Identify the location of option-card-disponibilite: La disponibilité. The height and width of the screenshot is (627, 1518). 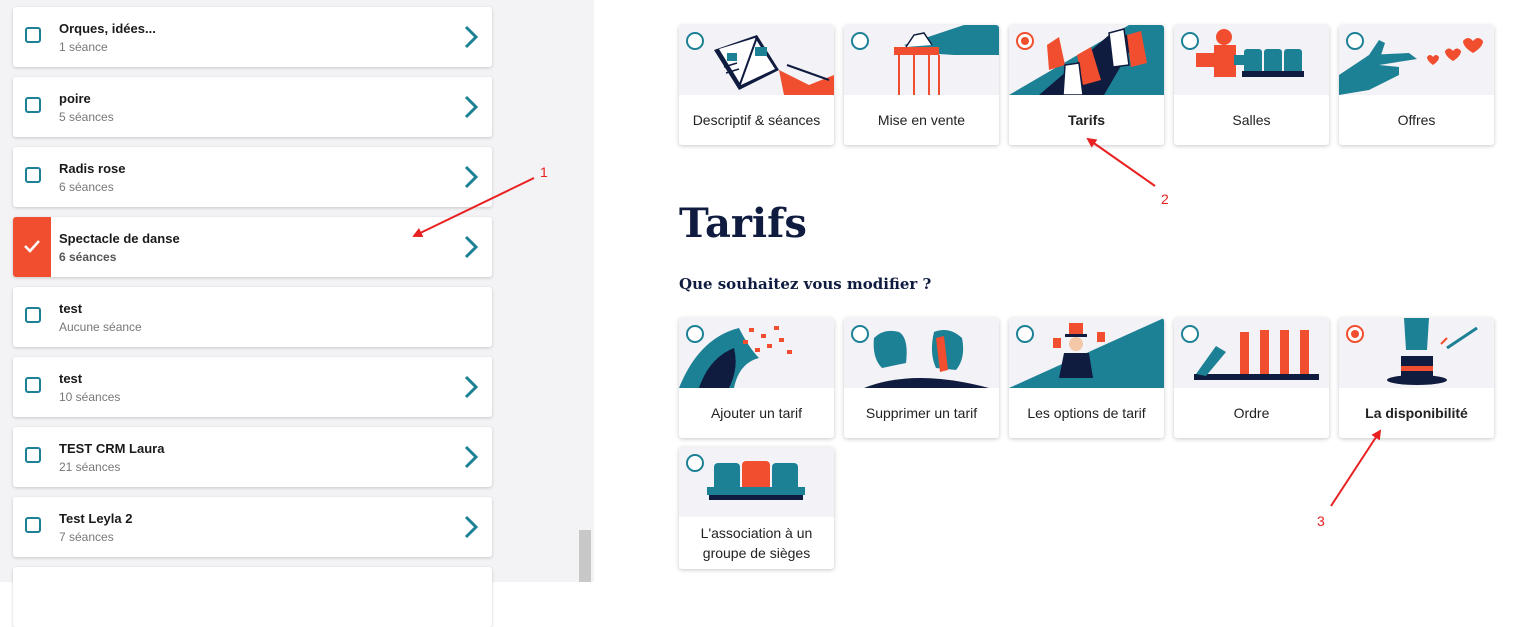
(1416, 378).